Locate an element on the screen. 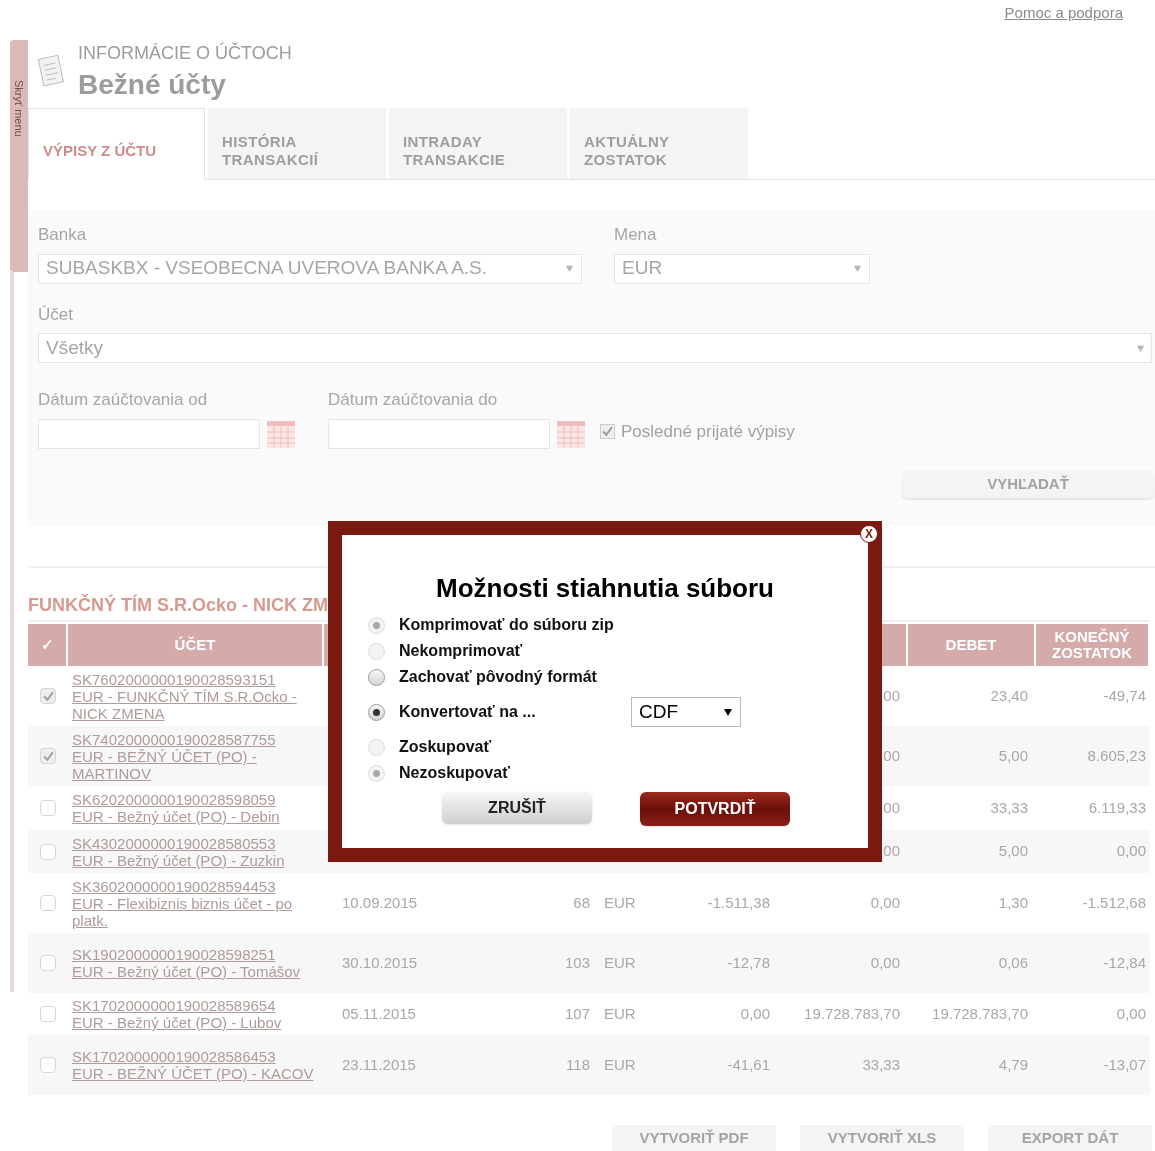 The width and height of the screenshot is (1155, 1151). account-name-link: EUR - Bežný účet (PO) - Zuzkin is located at coordinates (194, 860).